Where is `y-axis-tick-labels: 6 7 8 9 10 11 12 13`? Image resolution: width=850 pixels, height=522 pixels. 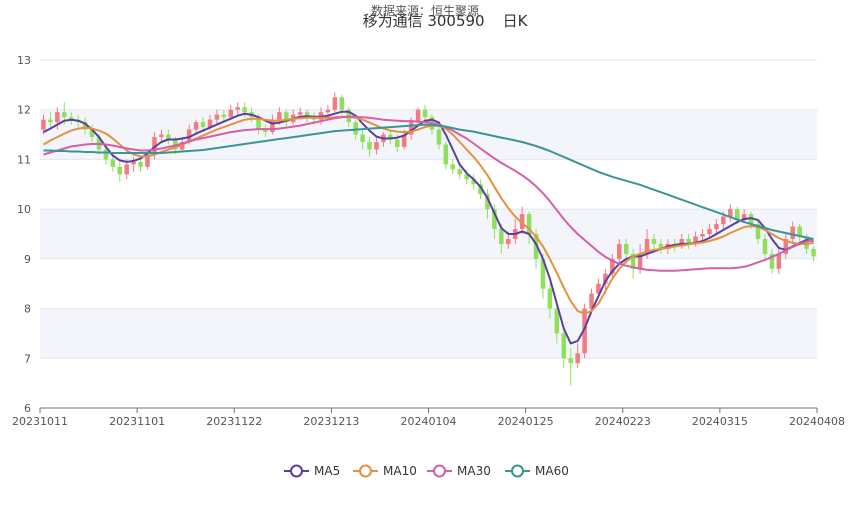
y-axis-tick-labels: 6 7 8 9 10 11 12 13 is located at coordinates (24, 234).